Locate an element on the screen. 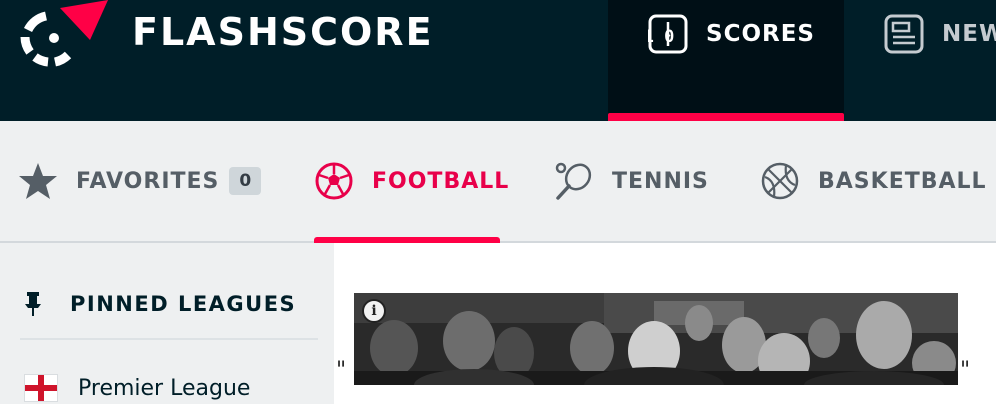  england-flag-icon is located at coordinates (41, 388).